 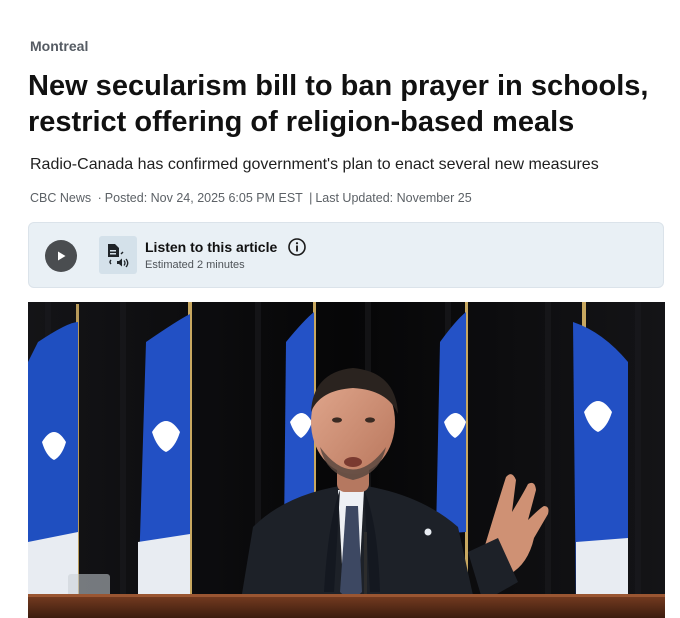 I want to click on byline-source: CBC News, so click(x=61, y=198).